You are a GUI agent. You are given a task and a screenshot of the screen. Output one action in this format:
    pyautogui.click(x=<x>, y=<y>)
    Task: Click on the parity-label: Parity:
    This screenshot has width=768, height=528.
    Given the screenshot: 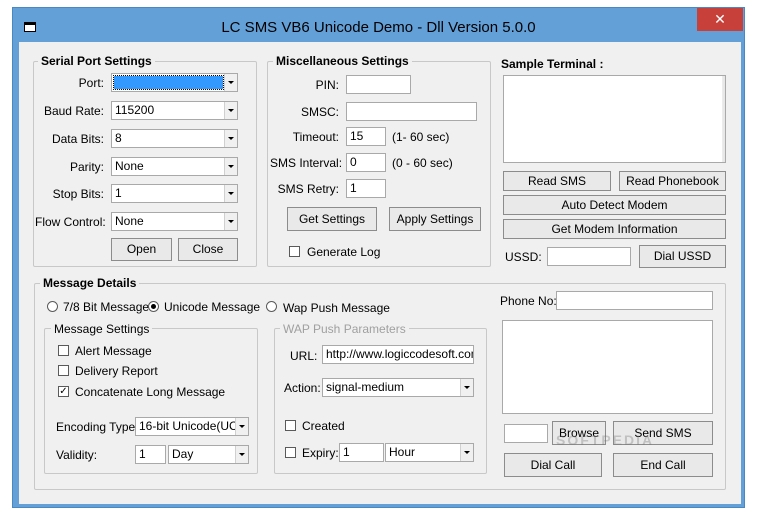 What is the action you would take?
    pyautogui.click(x=86, y=167)
    